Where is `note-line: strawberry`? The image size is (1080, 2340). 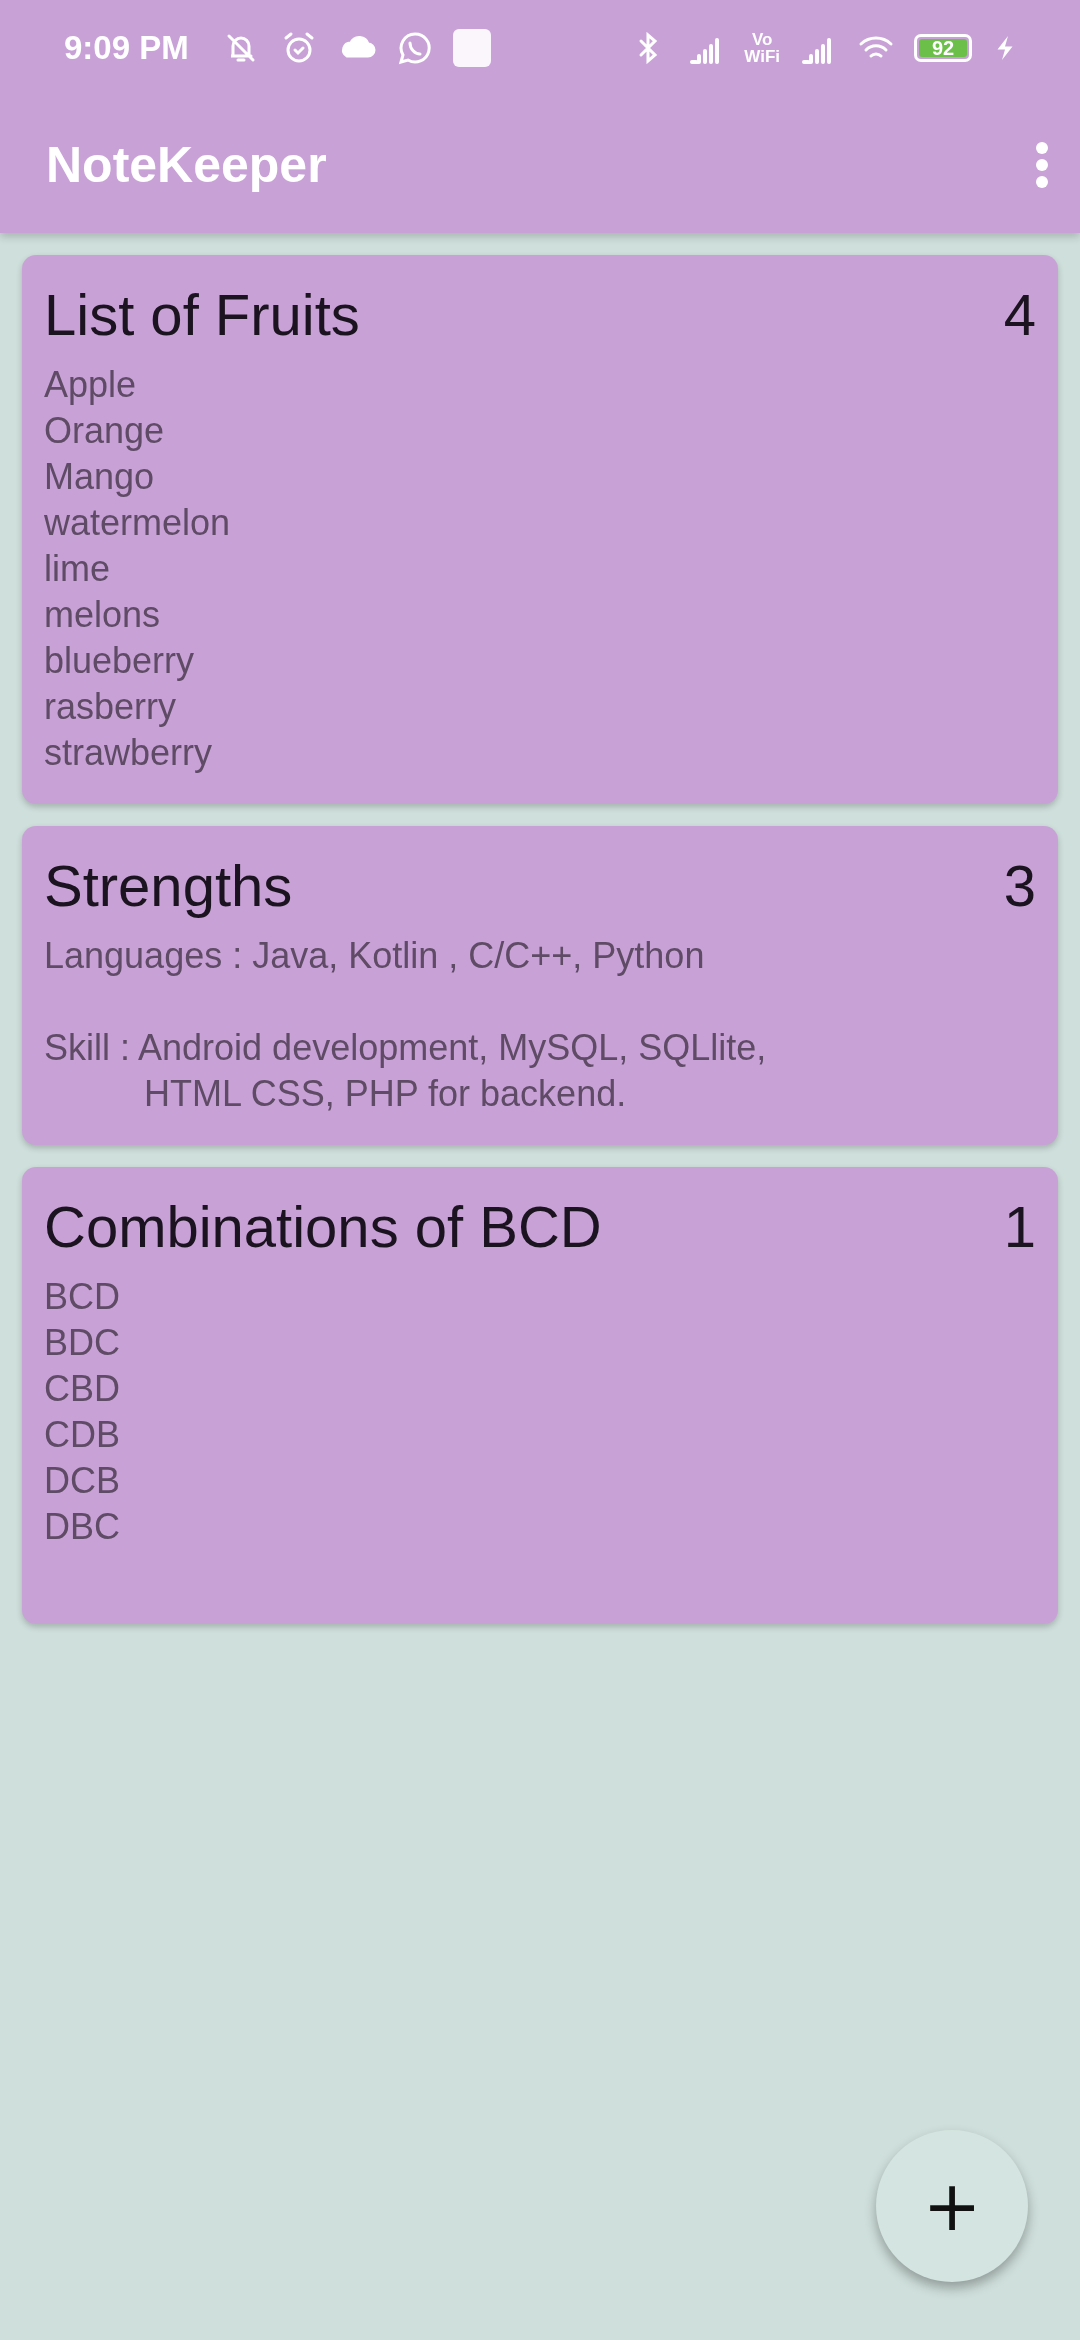
note-line: strawberry is located at coordinates (129, 753).